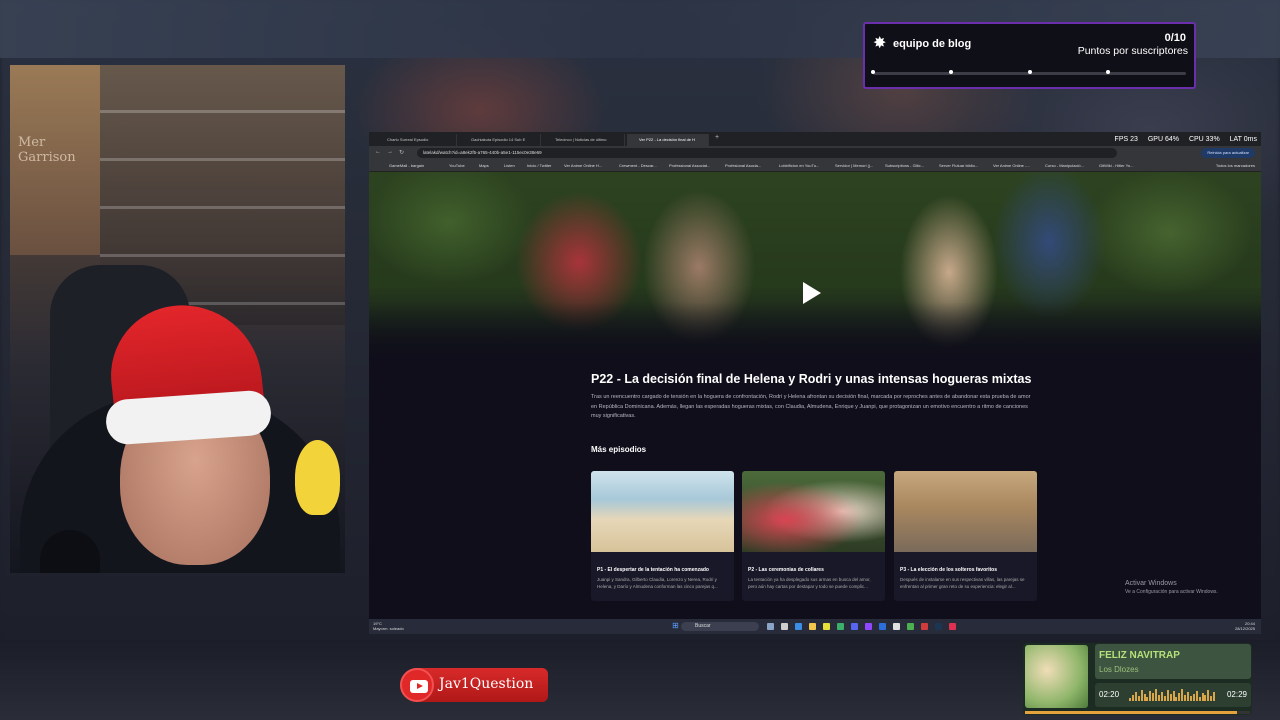 The width and height of the screenshot is (1280, 720). Describe the element at coordinates (1151, 583) in the screenshot. I see `activate-windows-watermark: Activar Windows` at that location.